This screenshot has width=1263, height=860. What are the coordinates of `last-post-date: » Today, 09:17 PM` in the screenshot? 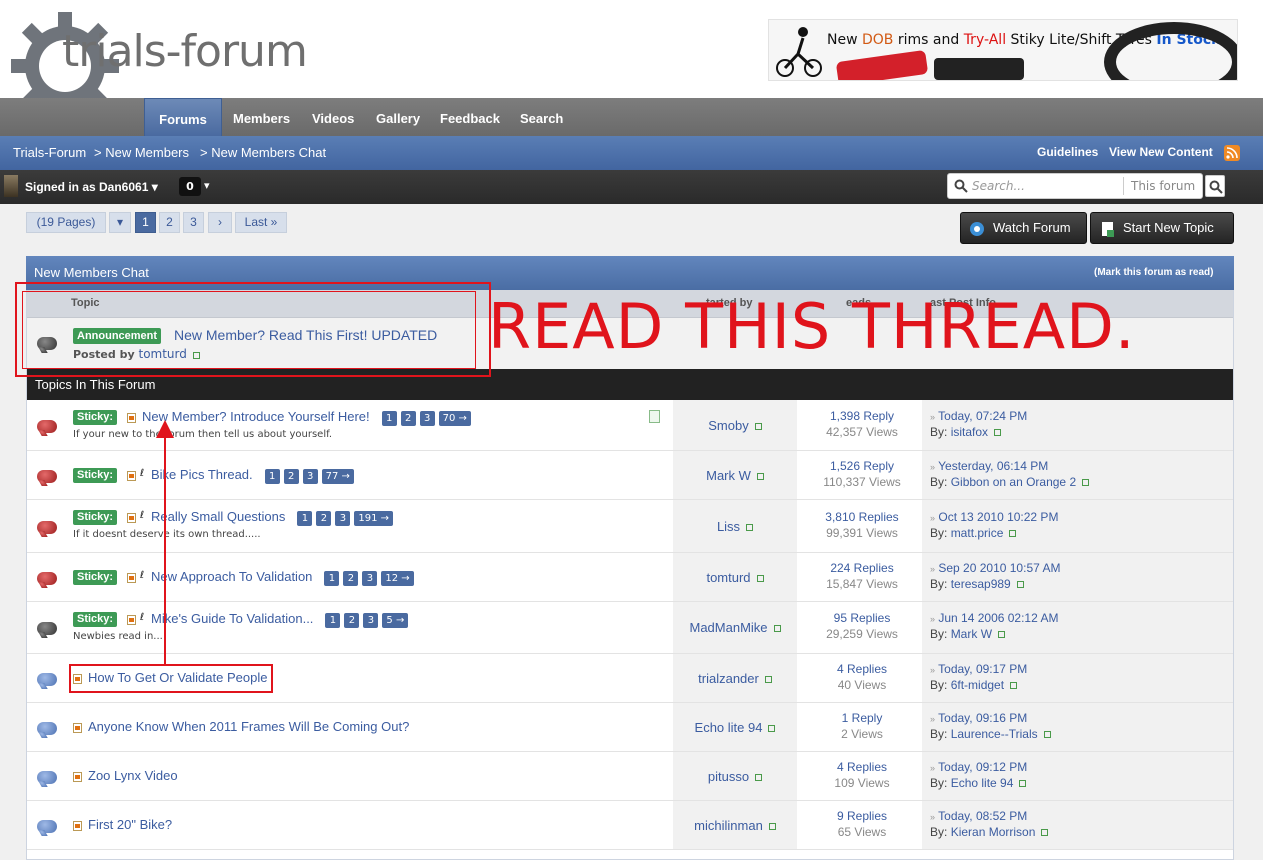 It's located at (978, 669).